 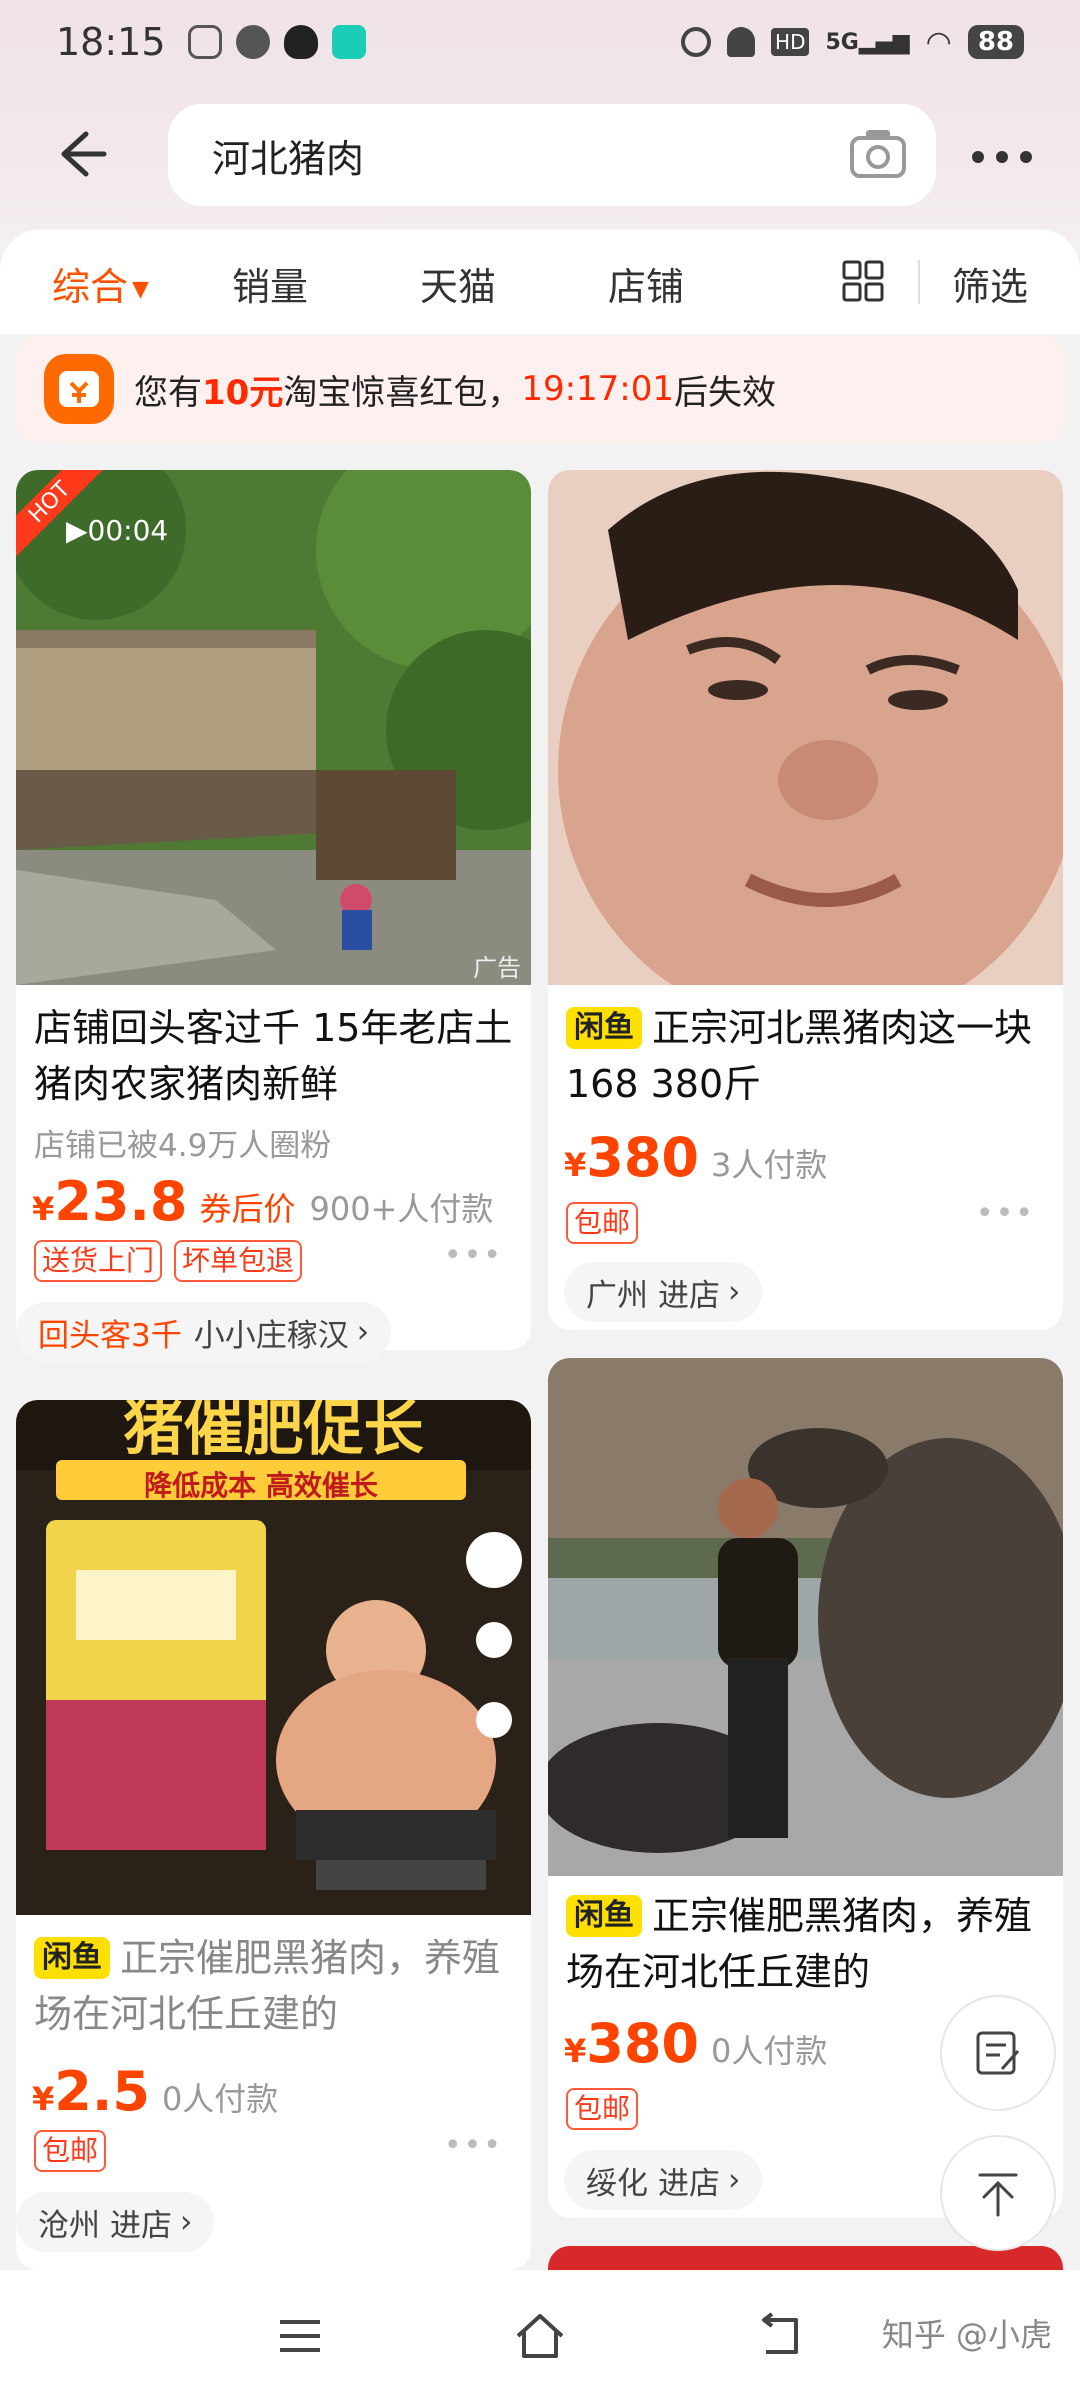 I want to click on shop-link: 回头客3千 小小庄稼汉 ›, so click(x=204, y=1332).